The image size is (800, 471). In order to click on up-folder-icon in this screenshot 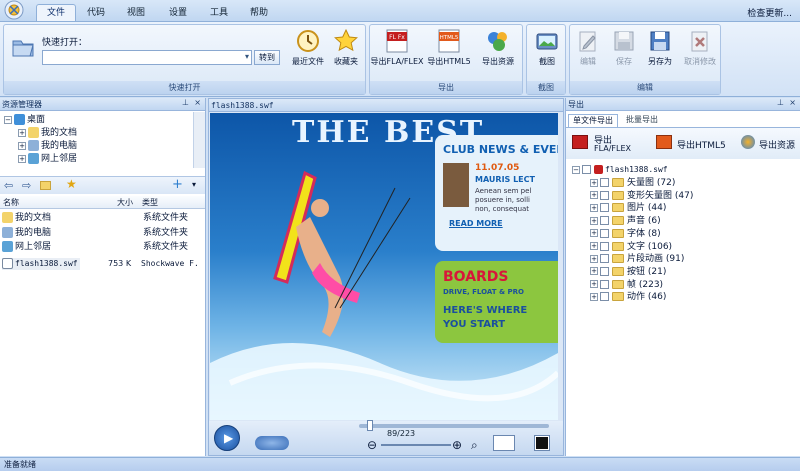, I will do `click(45, 185)`.